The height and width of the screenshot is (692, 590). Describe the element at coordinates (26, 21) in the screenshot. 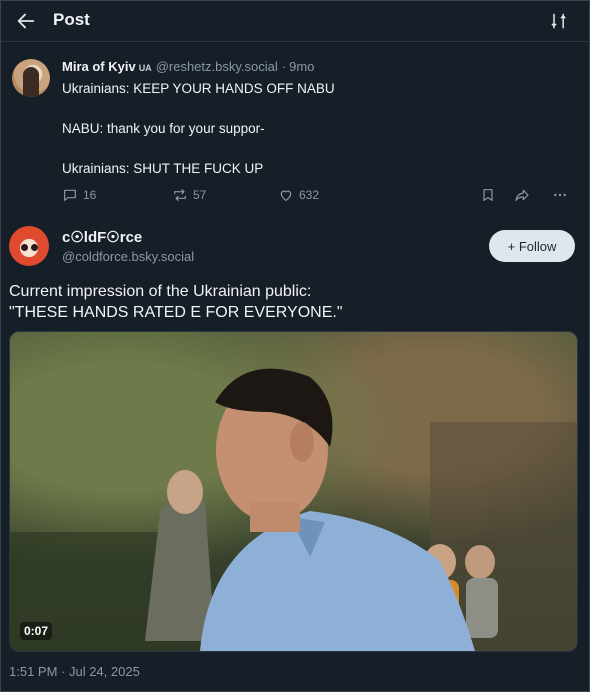

I see `arrow-left-icon` at that location.